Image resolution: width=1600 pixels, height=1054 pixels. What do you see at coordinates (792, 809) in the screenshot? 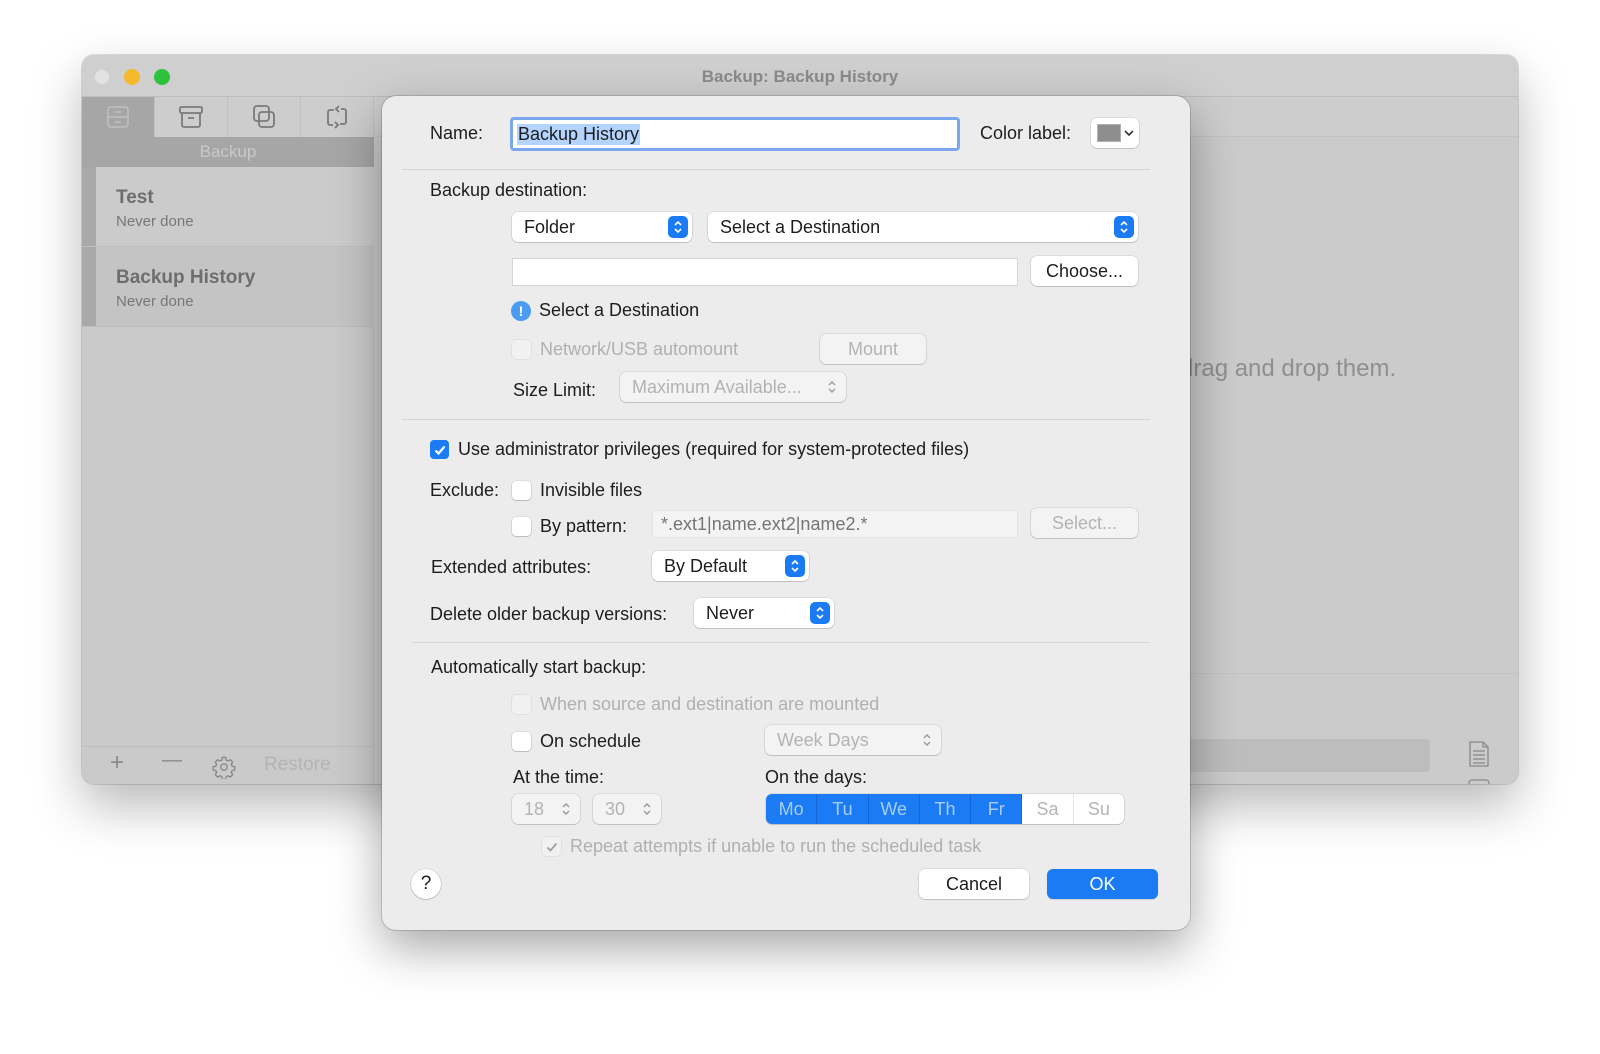
I see `day-toggle-mo: Mo` at bounding box center [792, 809].